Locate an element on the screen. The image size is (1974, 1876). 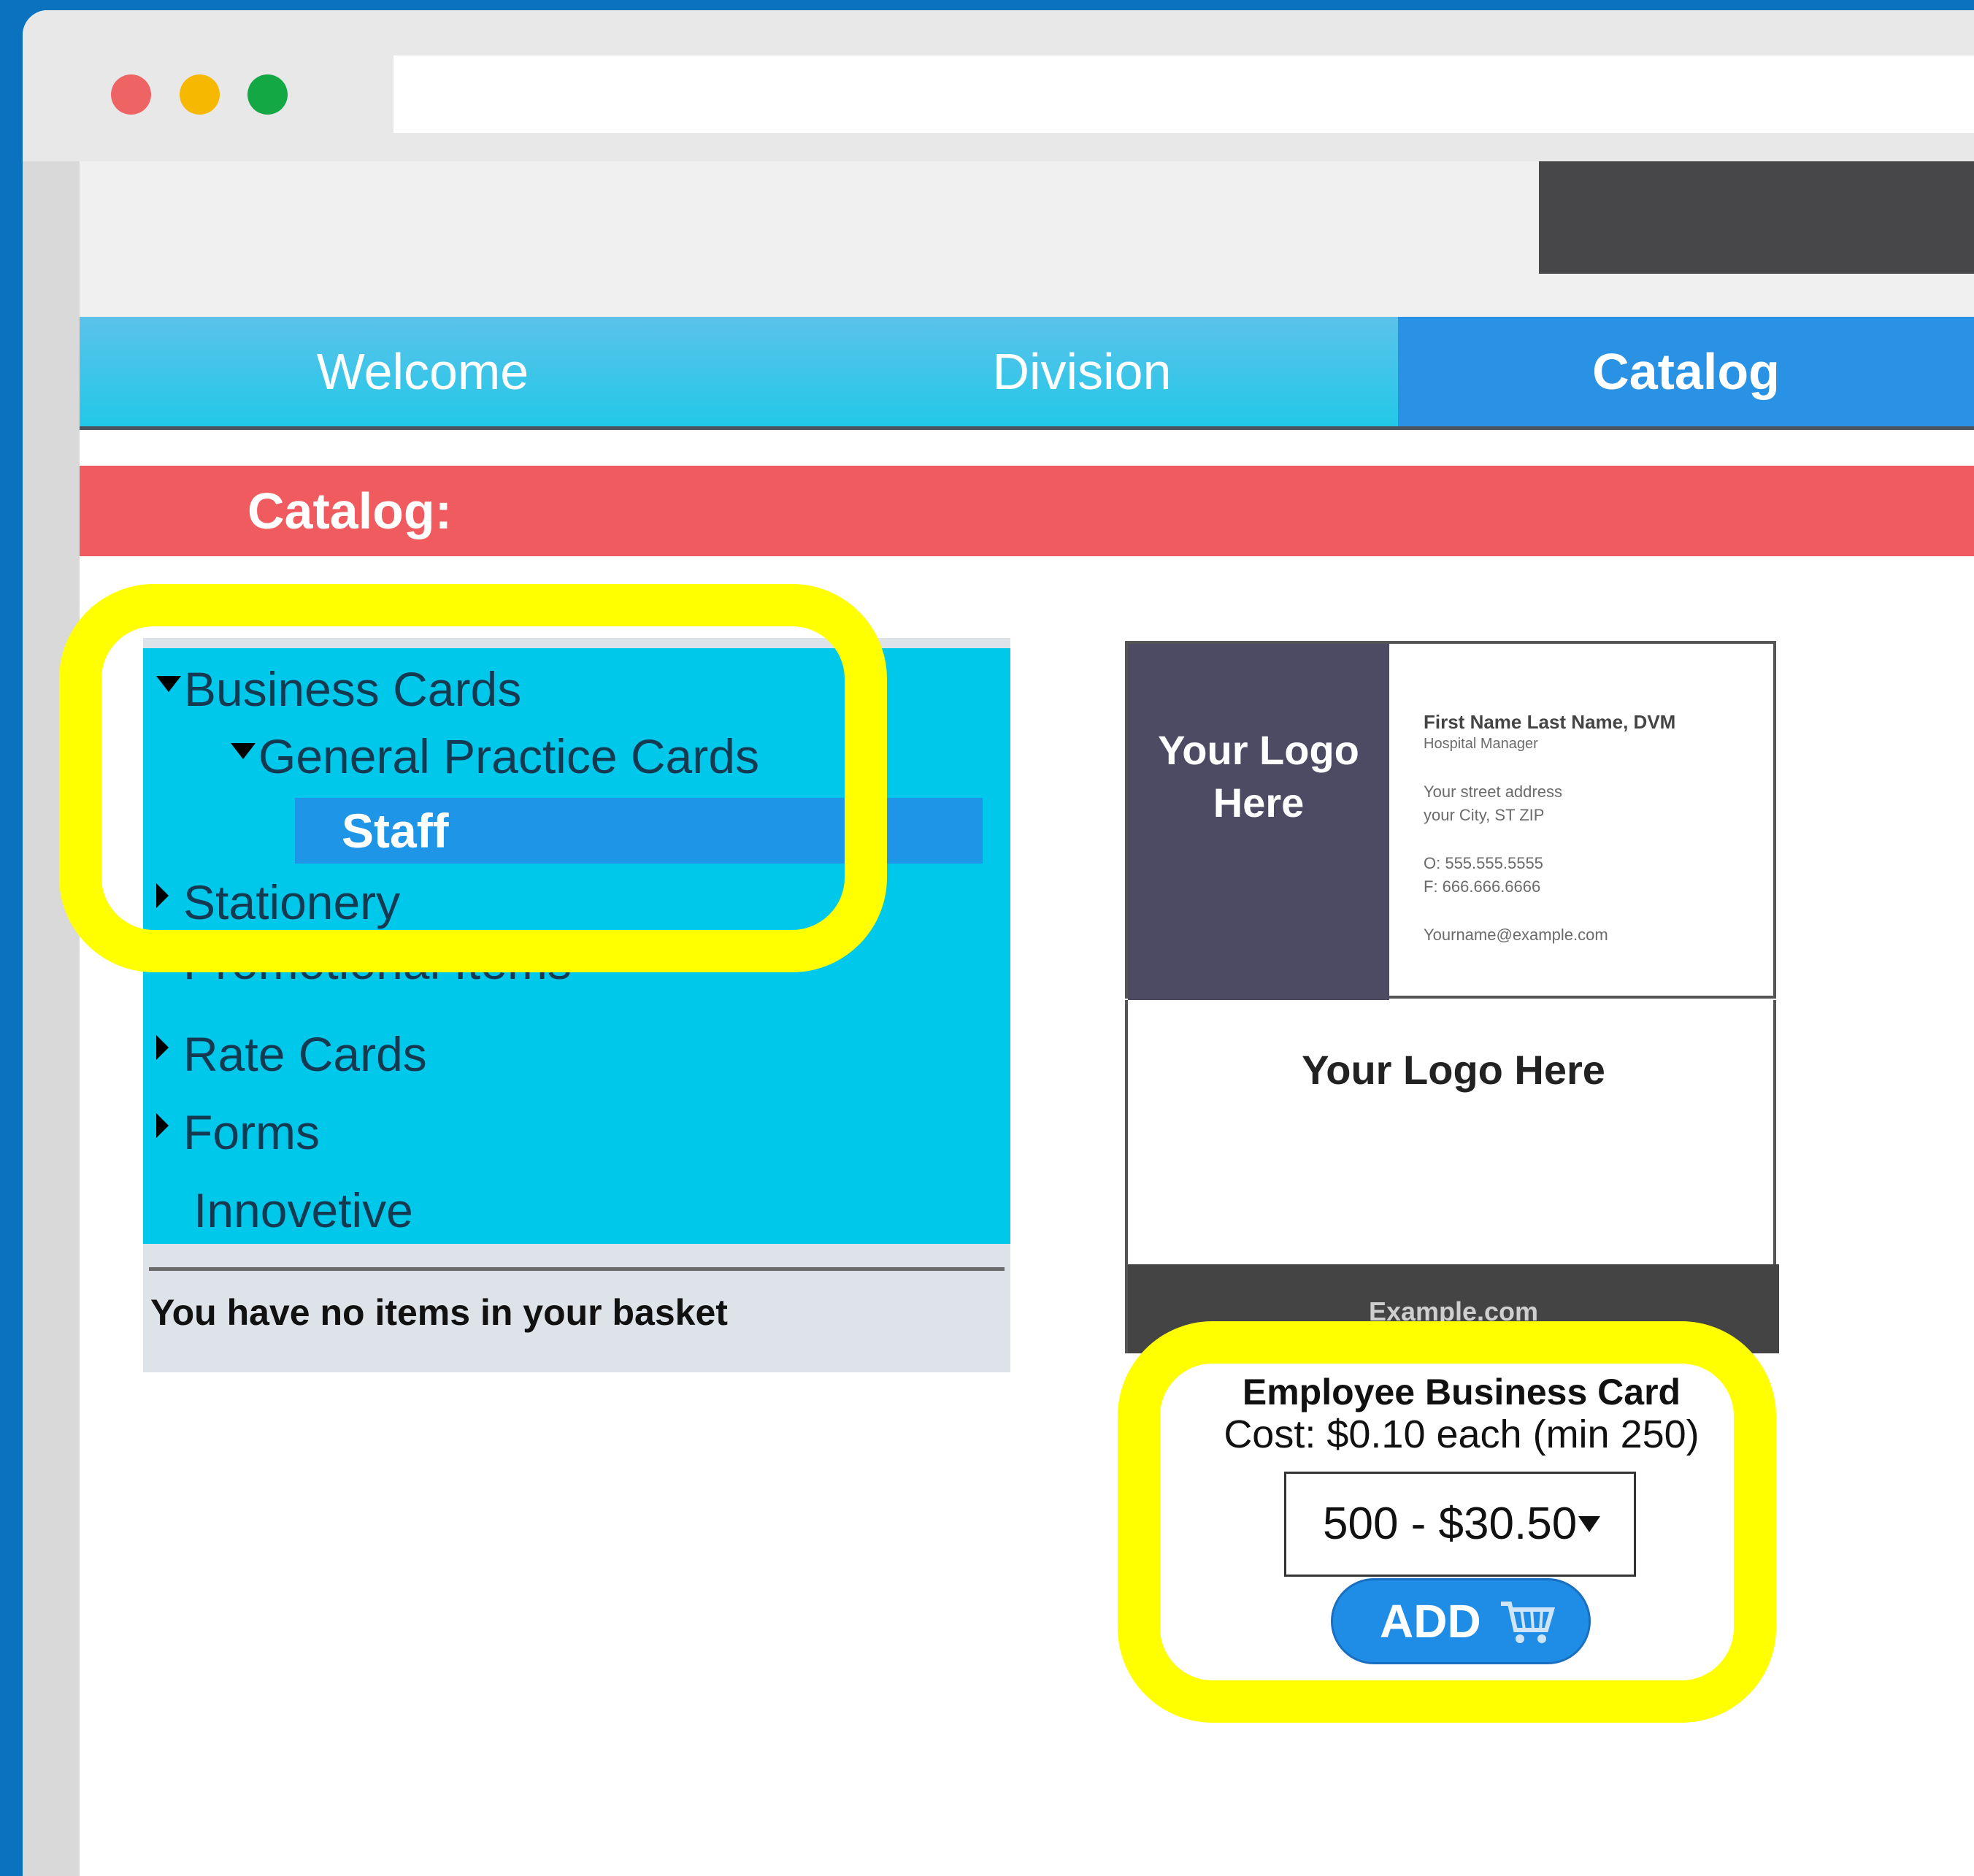
menu-item-label: Promotional Items is located at coordinates (378, 962).